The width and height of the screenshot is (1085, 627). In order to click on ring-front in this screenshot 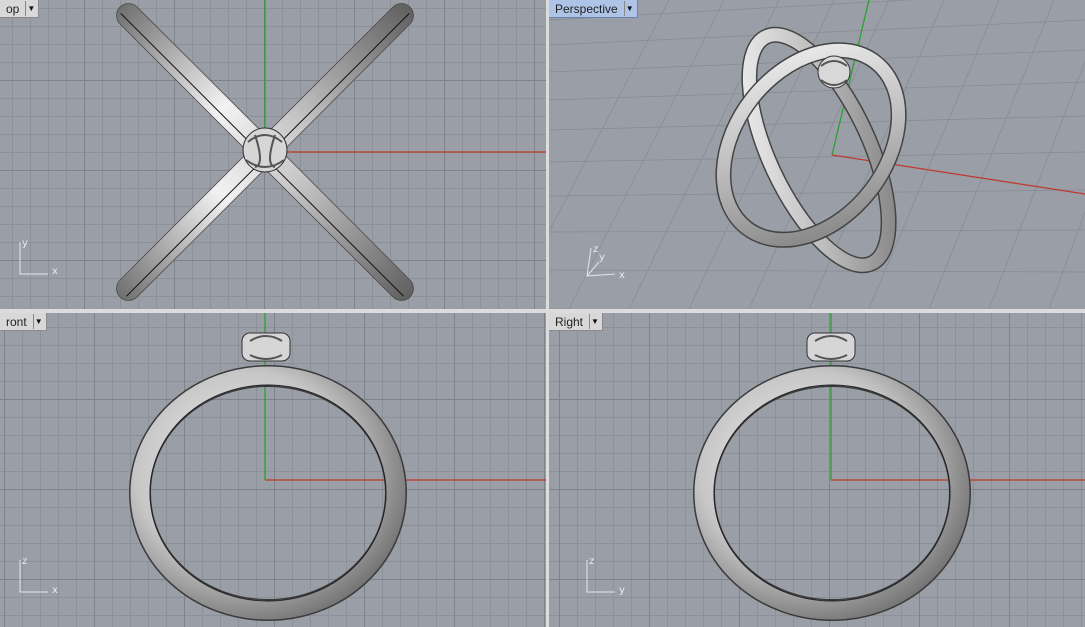, I will do `click(268, 476)`.